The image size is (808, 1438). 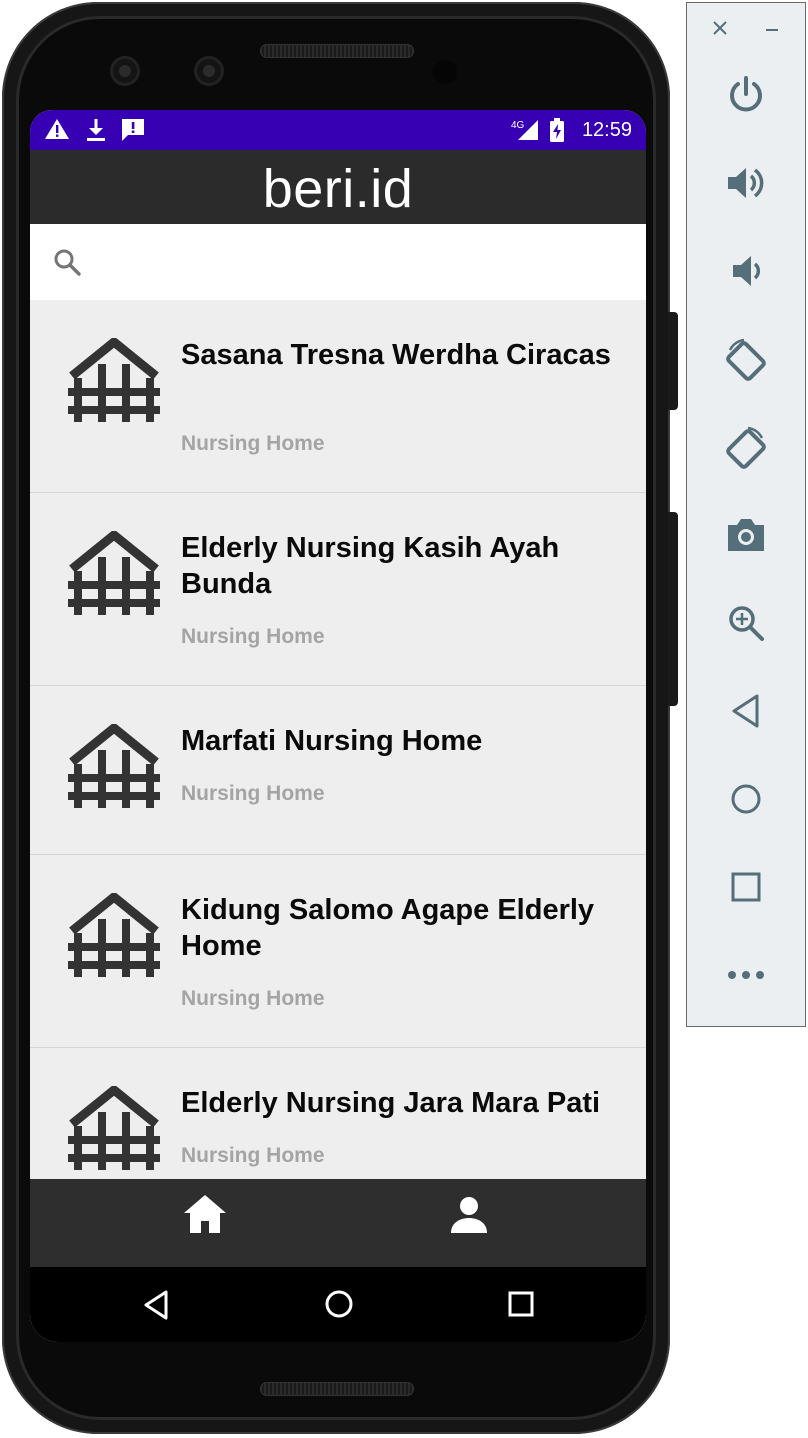 I want to click on volume-up-icon, so click(x=746, y=185).